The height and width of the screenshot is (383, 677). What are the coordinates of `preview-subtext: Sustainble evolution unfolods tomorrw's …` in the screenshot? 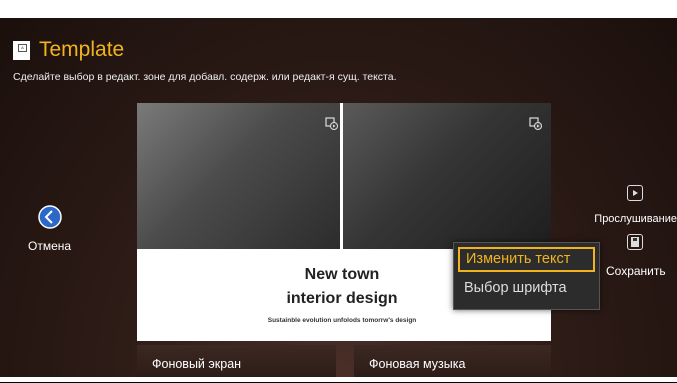 It's located at (342, 320).